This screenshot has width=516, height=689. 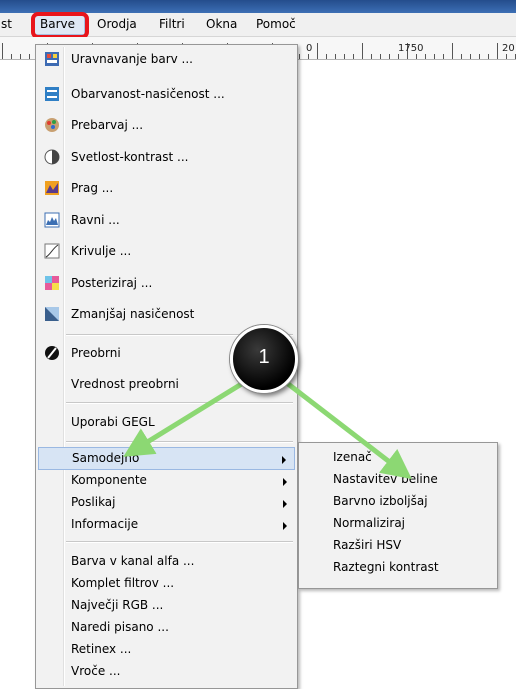 I want to click on menu-item-use-gegl: Uporabi GEGL, so click(x=166, y=423).